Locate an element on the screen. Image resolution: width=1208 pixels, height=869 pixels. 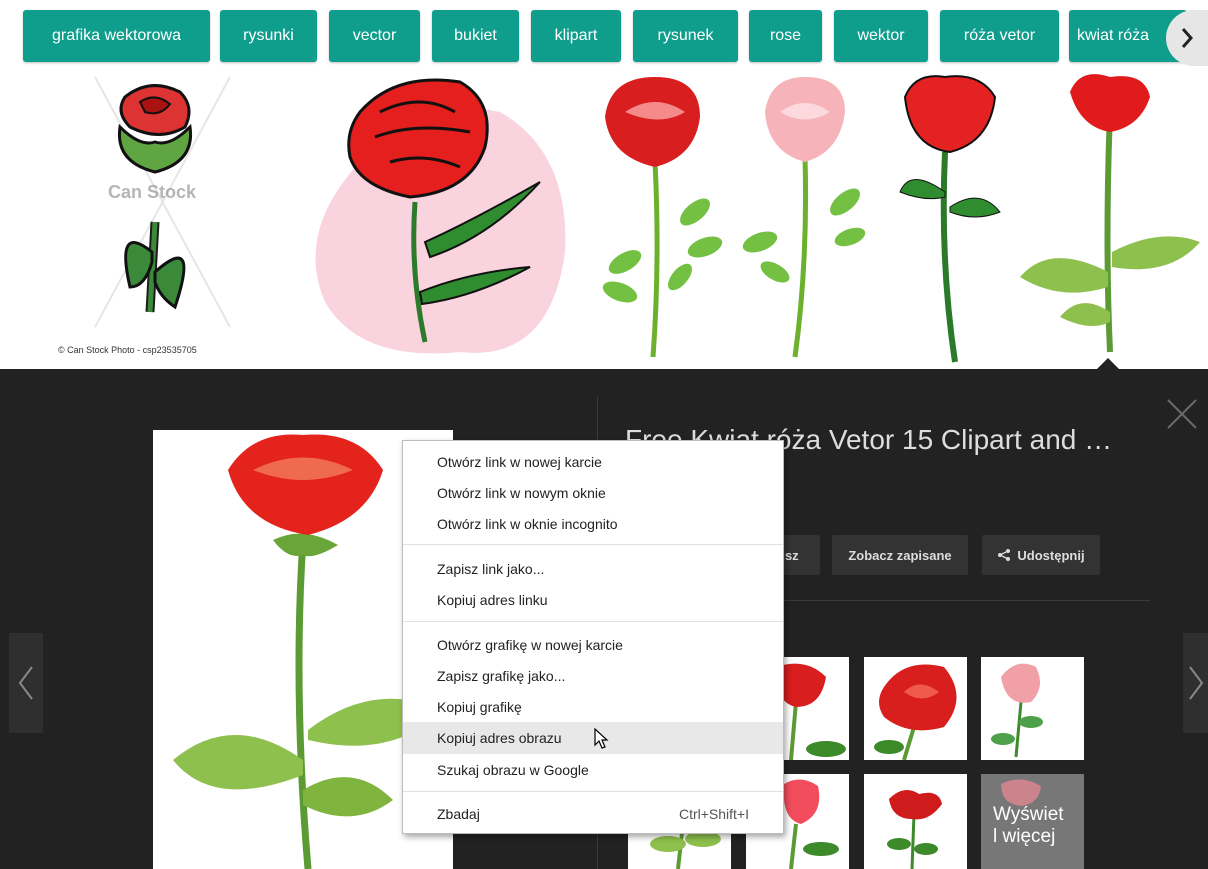
menu-item-label: Otwórz link w oknie incognito is located at coordinates (527, 524).